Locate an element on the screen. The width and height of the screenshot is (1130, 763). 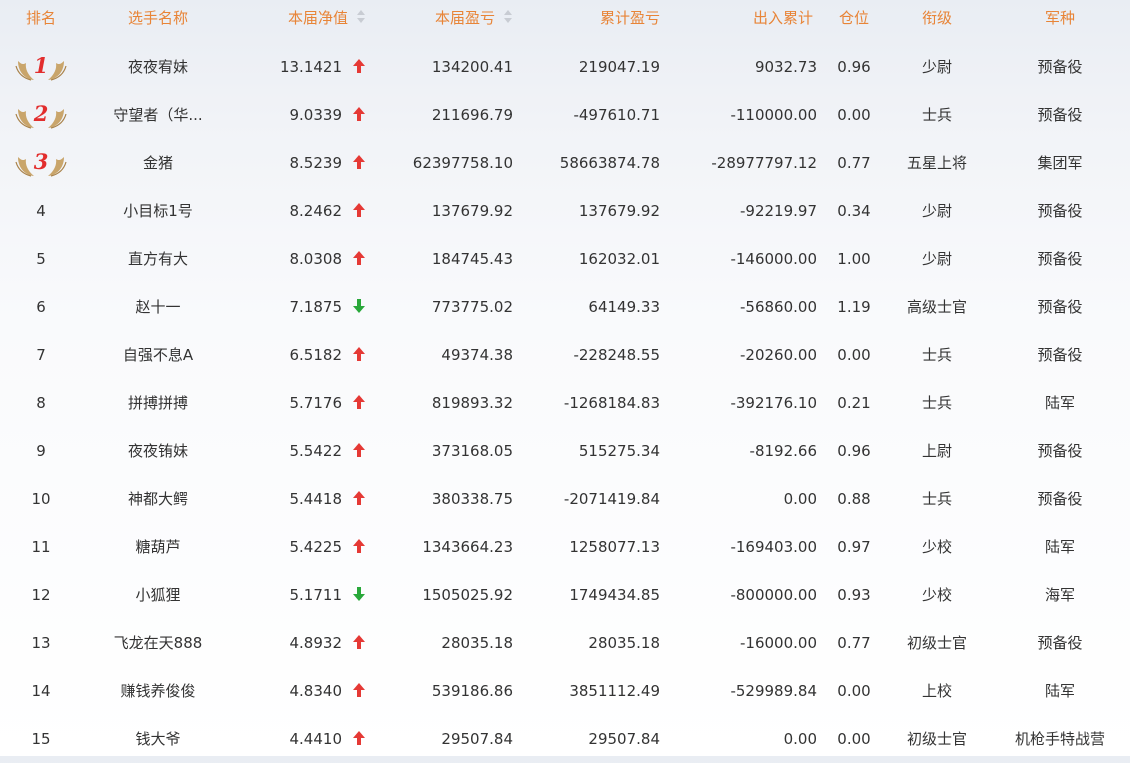
player-name: 糖葫芦 is located at coordinates (158, 547).